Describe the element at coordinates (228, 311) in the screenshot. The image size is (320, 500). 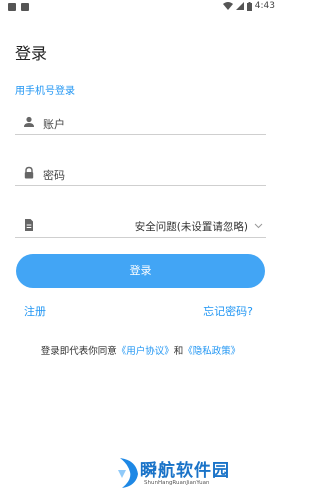
I see `forgot-password-link: 忘记密码?` at that location.